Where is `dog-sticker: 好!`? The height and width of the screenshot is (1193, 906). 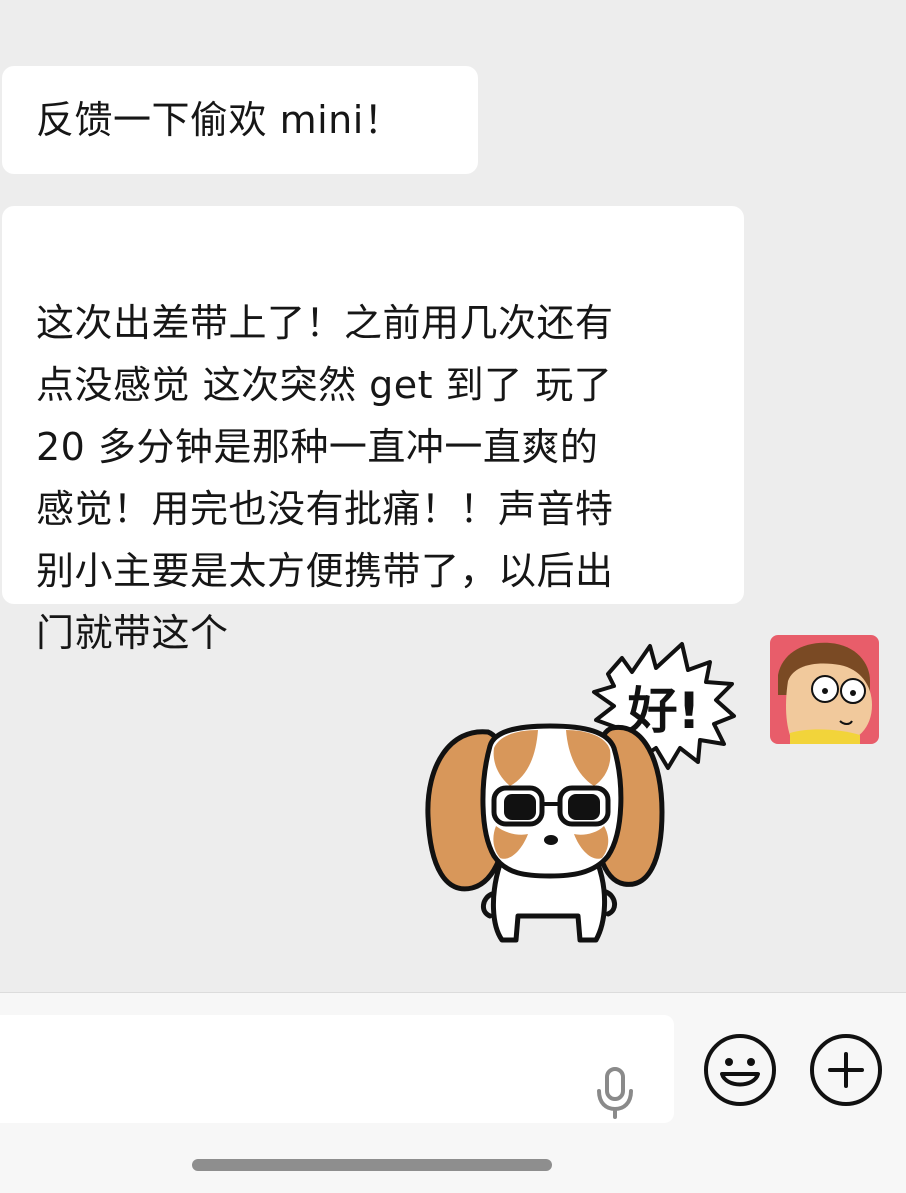 dog-sticker: 好! is located at coordinates (585, 796).